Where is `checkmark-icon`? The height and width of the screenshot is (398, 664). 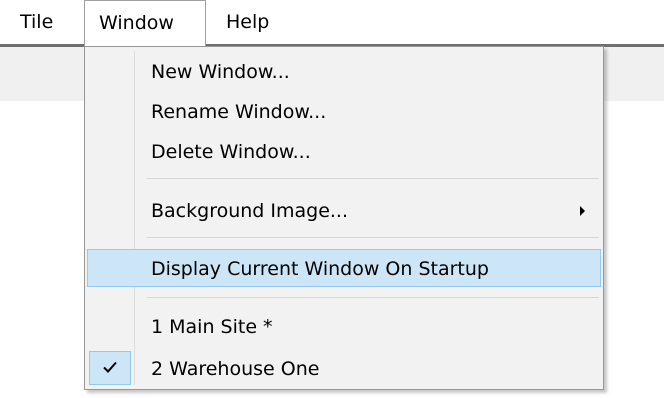 checkmark-icon is located at coordinates (110, 367).